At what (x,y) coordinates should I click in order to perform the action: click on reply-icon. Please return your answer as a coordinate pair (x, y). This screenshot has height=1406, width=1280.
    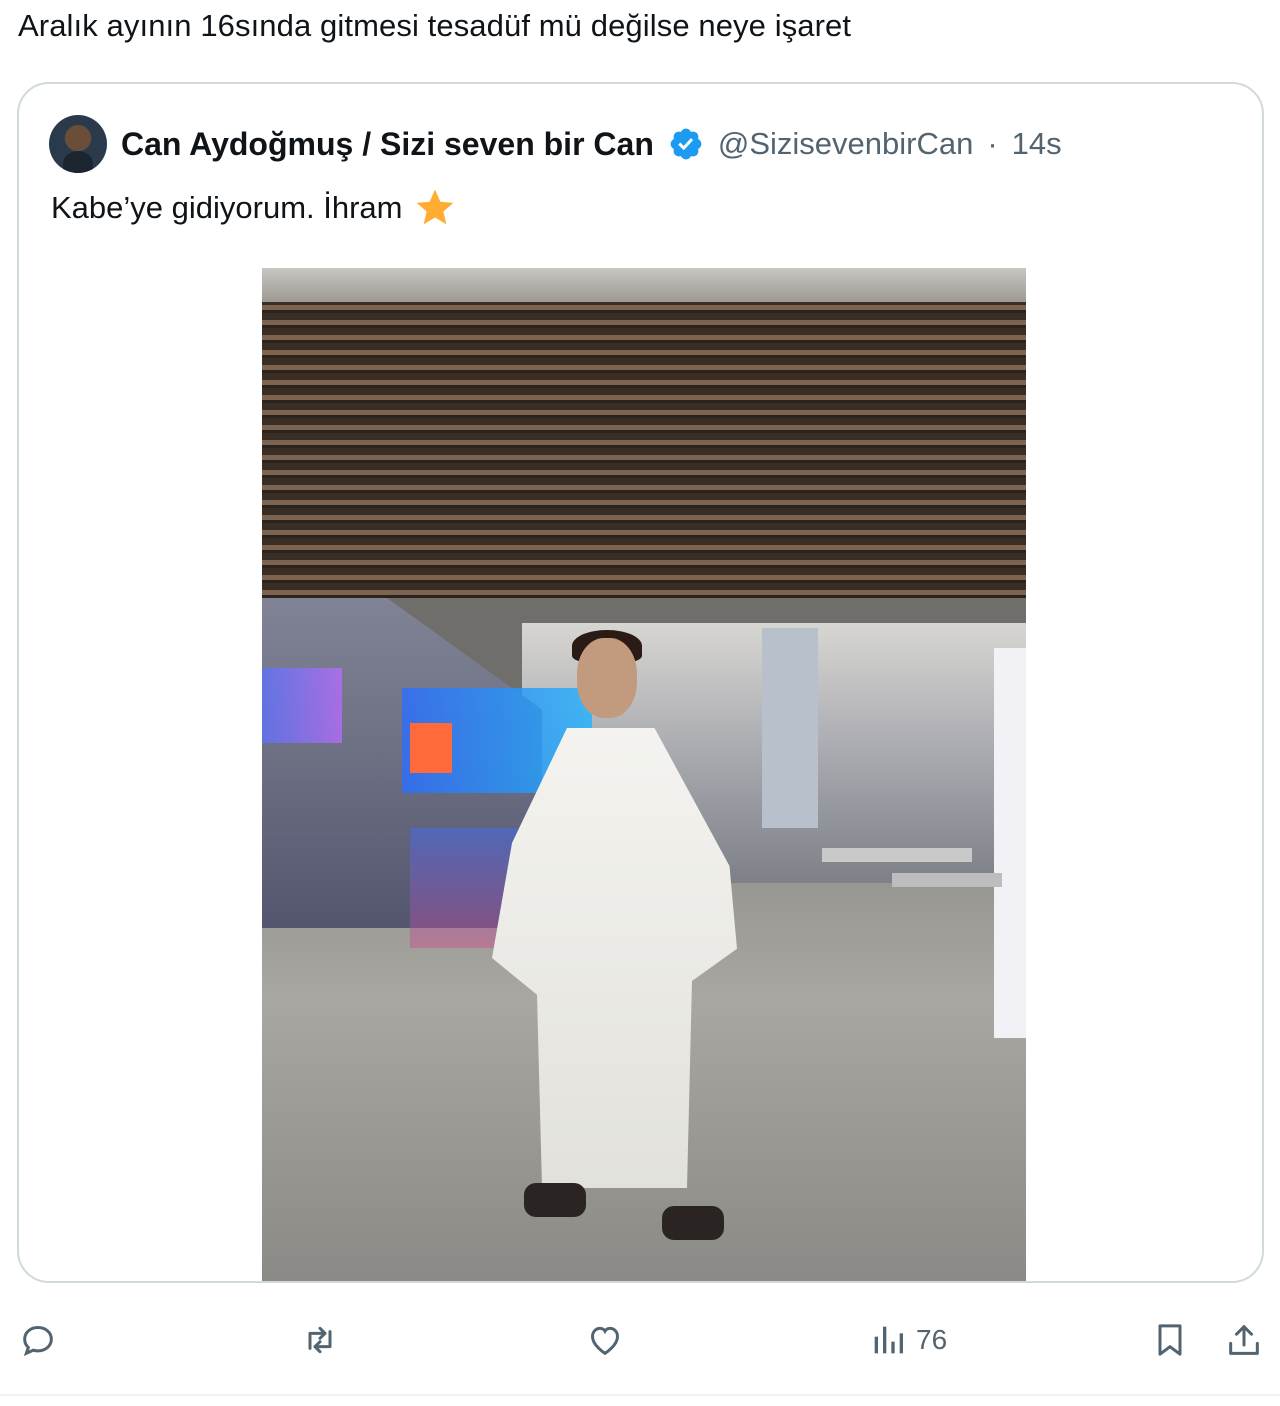
    Looking at the image, I should click on (38, 1341).